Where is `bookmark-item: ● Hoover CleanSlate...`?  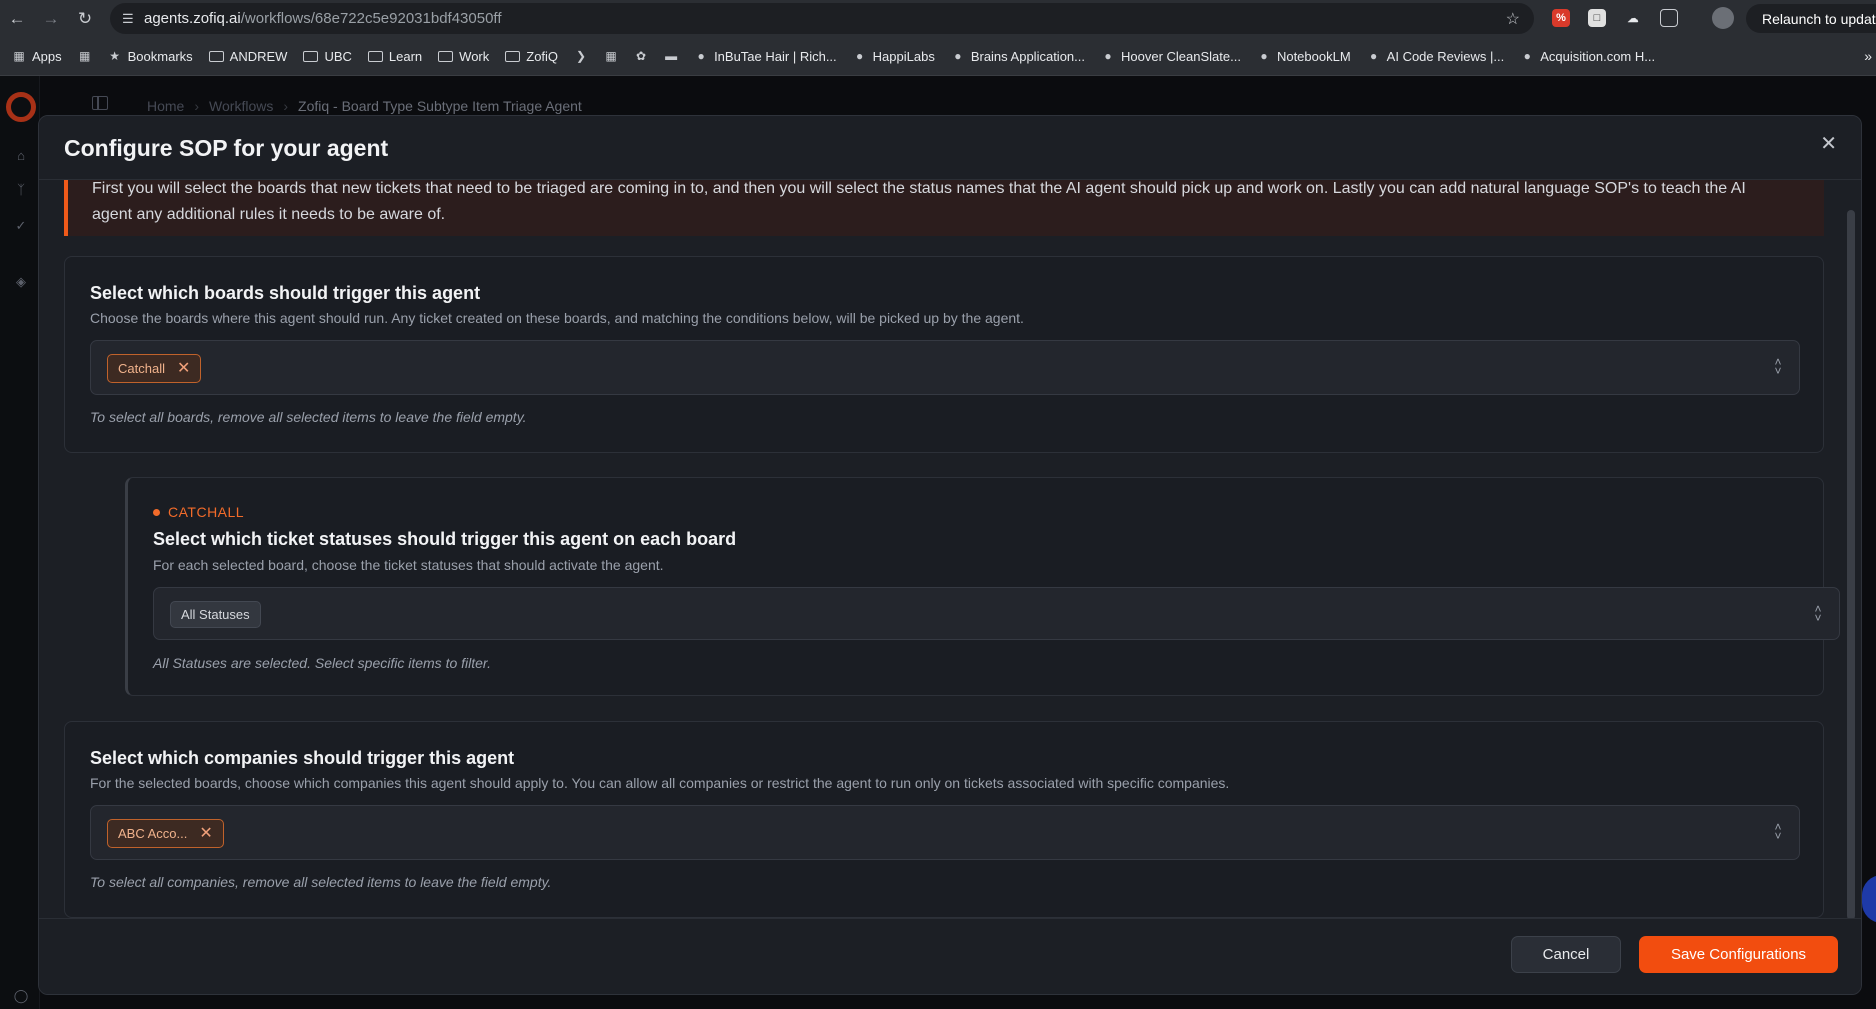
bookmark-item: ● Hoover CleanSlate... is located at coordinates (1171, 56).